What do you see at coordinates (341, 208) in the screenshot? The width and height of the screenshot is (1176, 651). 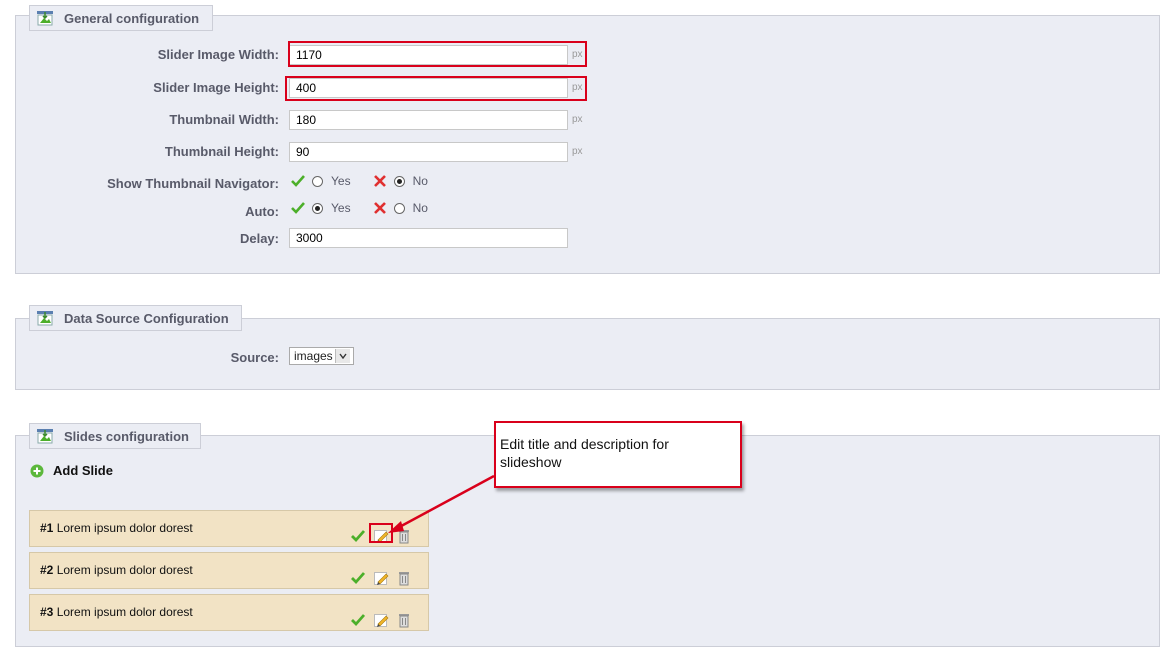 I see `auto-yes-label: Yes` at bounding box center [341, 208].